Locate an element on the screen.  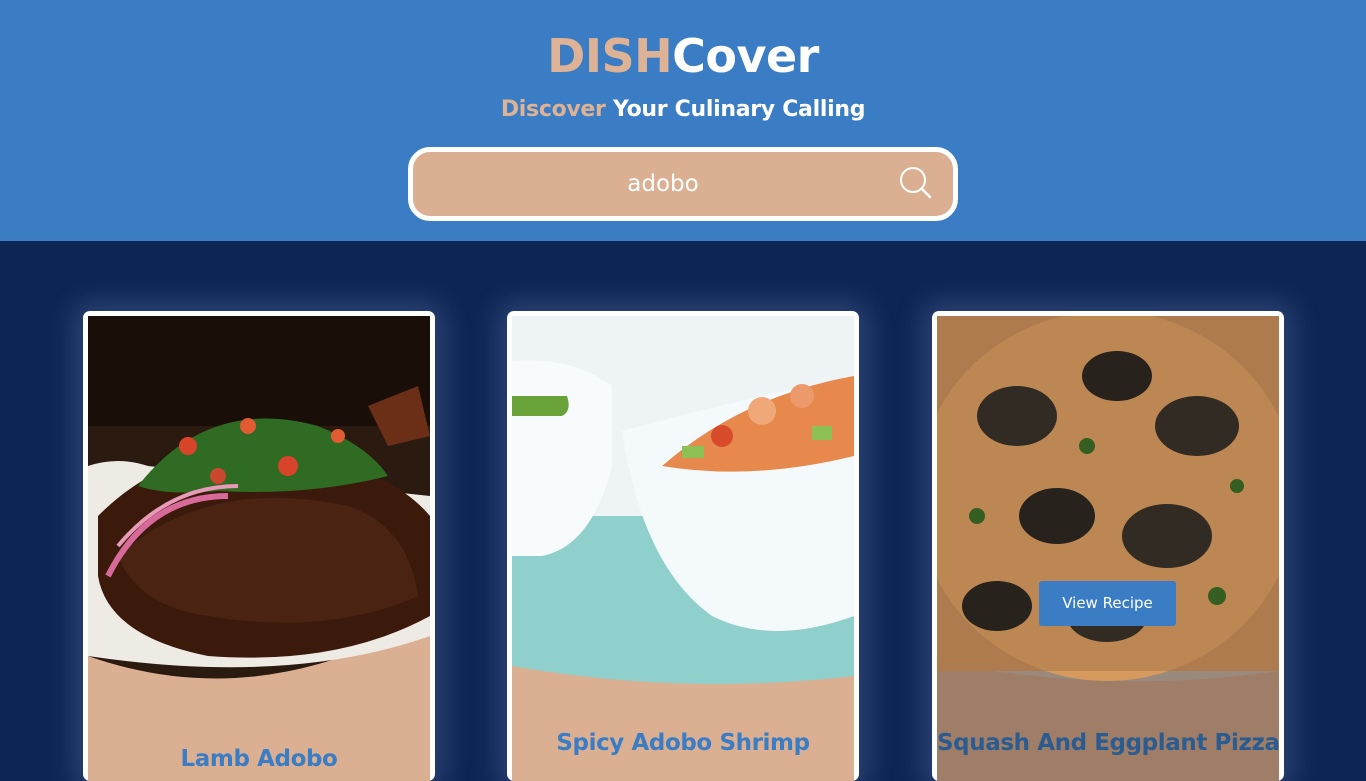
recipe-card-body: Spicy Adobo Shrimp is located at coordinates (683, 548).